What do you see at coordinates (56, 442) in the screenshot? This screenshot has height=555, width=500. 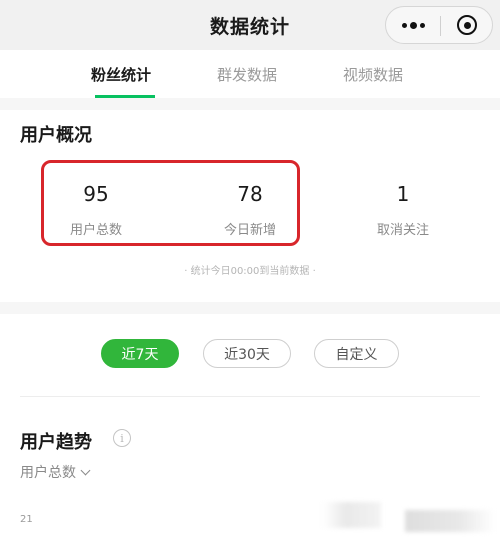 I see `trend-title: 用户趋势` at bounding box center [56, 442].